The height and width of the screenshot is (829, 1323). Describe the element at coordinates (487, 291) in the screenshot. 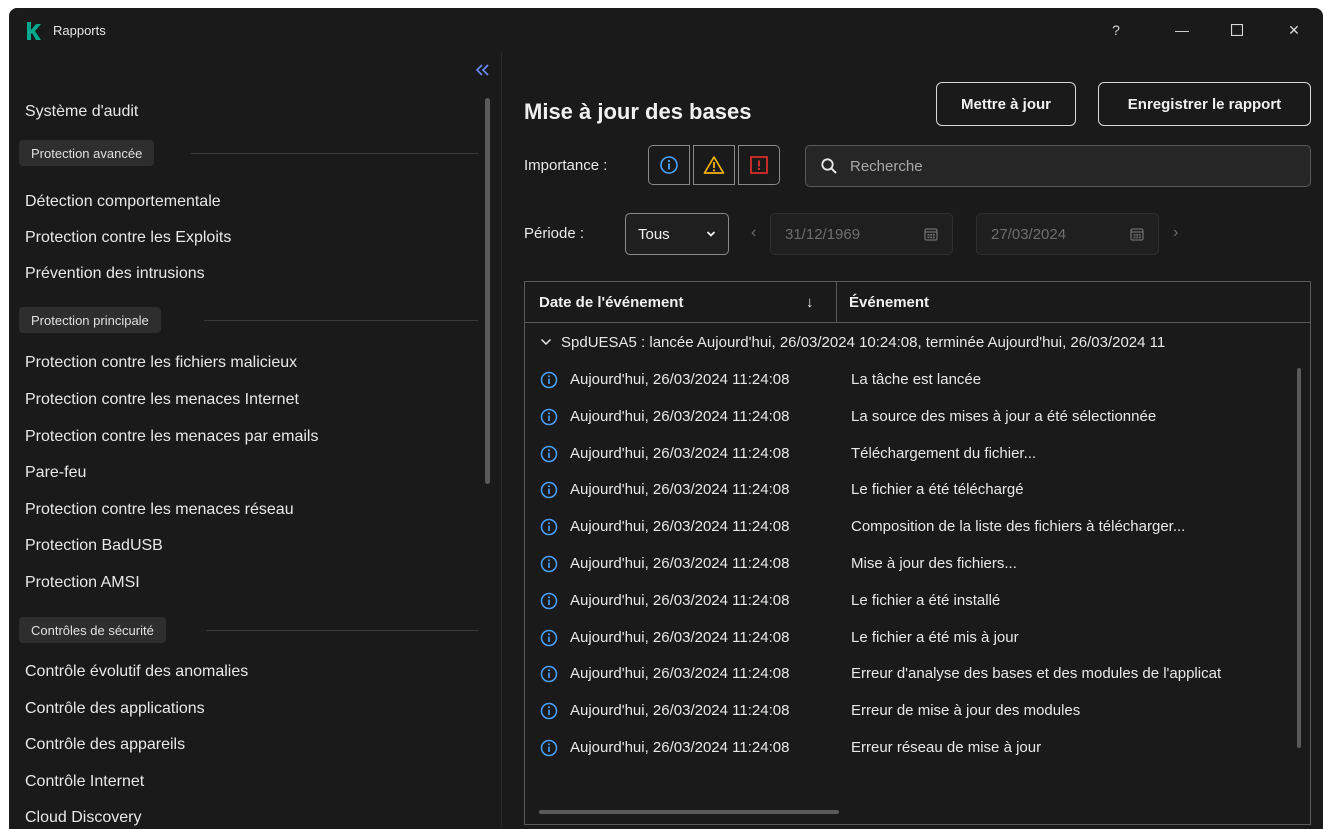

I see `sidebar-scrollbar` at that location.